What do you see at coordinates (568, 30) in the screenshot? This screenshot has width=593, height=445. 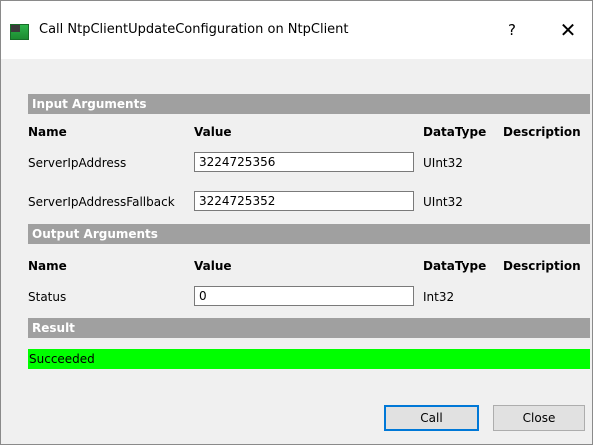 I see `close-icon: ✕` at bounding box center [568, 30].